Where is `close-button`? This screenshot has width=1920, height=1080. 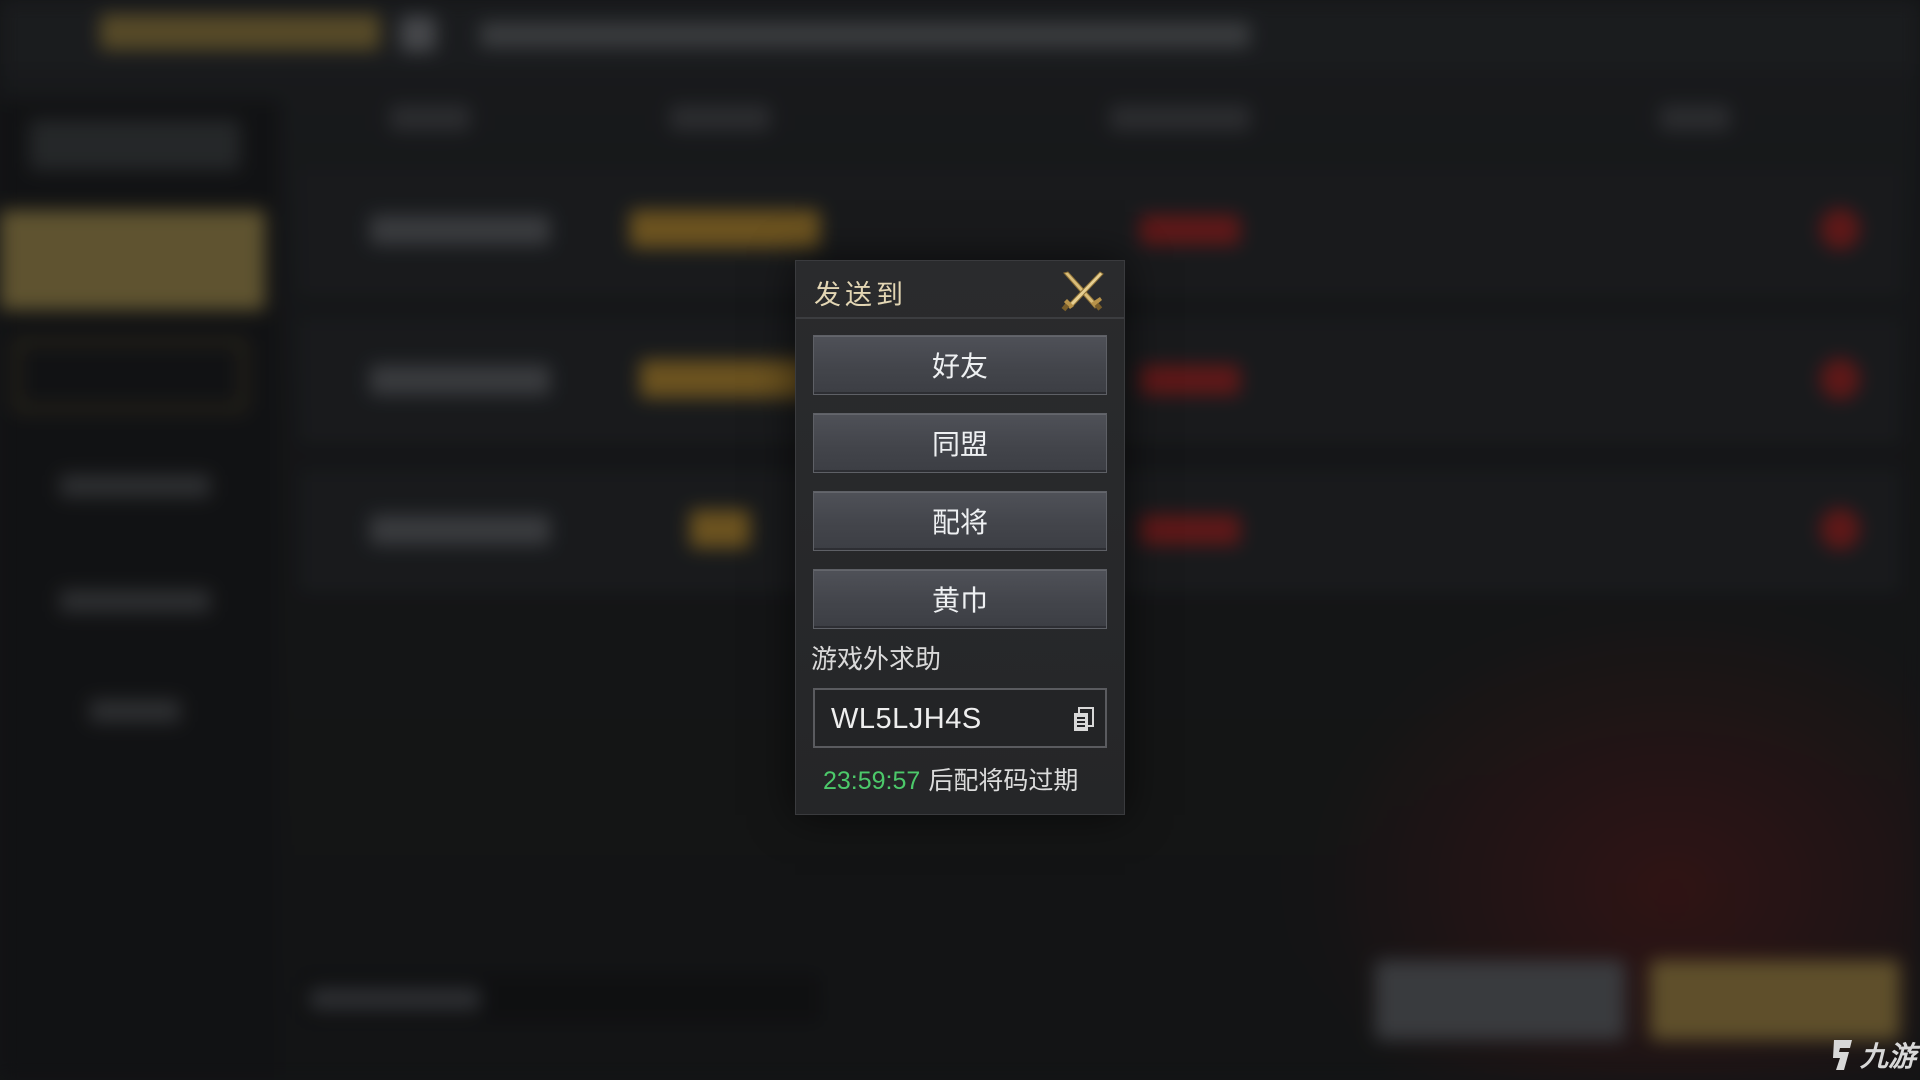
close-button is located at coordinates (1082, 291).